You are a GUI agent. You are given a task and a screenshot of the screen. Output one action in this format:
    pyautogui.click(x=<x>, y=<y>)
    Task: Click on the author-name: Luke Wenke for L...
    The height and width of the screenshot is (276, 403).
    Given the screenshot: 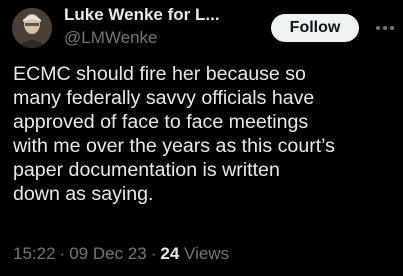 What is the action you would take?
    pyautogui.click(x=142, y=15)
    